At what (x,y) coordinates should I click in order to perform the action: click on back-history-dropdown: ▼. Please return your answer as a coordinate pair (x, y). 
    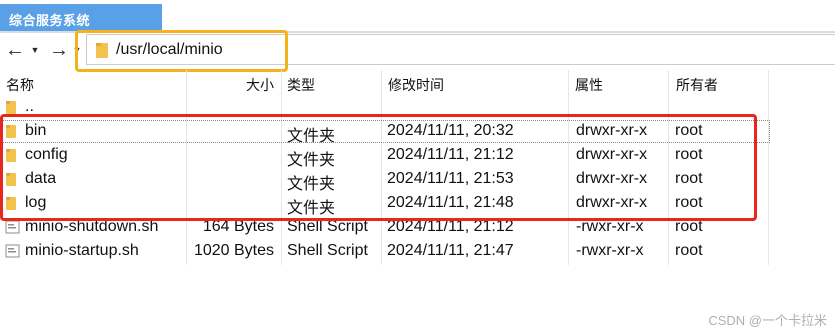
    Looking at the image, I should click on (35, 50).